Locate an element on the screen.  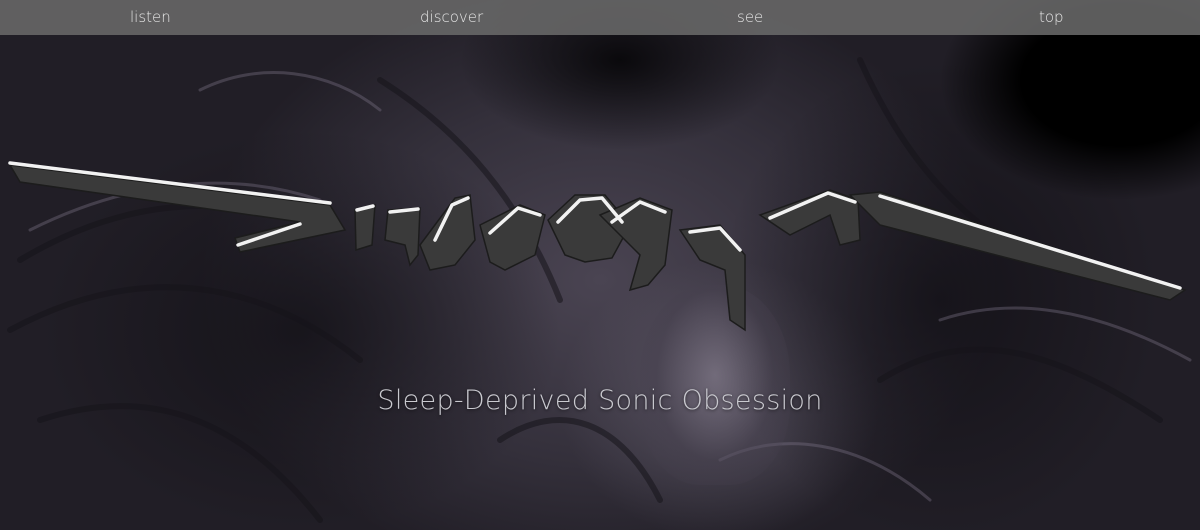
nav-link-discover: discover is located at coordinates (451, 17).